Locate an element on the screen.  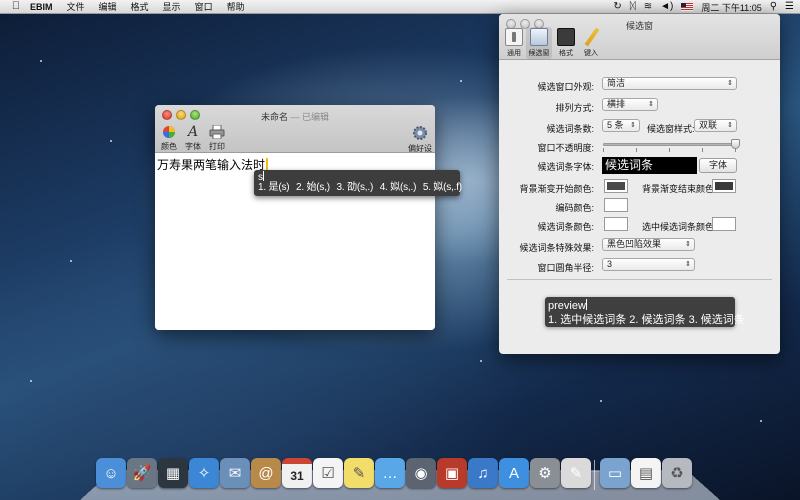
font-label: 候选词条字体: is located at coordinates (565, 167).